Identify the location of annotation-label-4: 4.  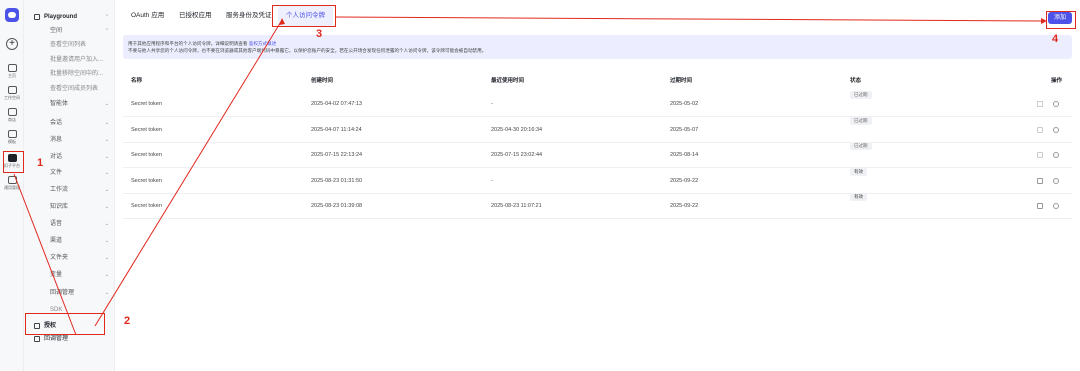
(1055, 39).